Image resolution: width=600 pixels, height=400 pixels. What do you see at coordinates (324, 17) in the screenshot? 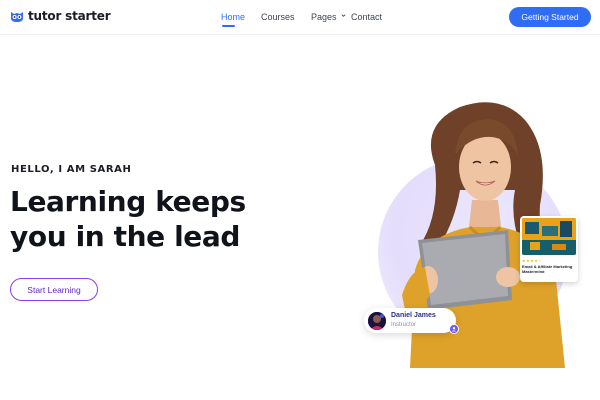
I see `nav-pages-label: Pages` at bounding box center [324, 17].